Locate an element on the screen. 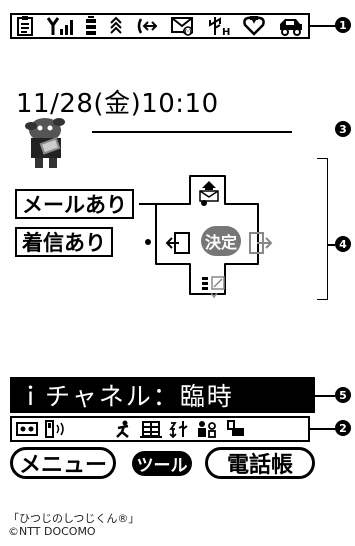 The width and height of the screenshot is (355, 546). usb-mode-icon is located at coordinates (178, 429).